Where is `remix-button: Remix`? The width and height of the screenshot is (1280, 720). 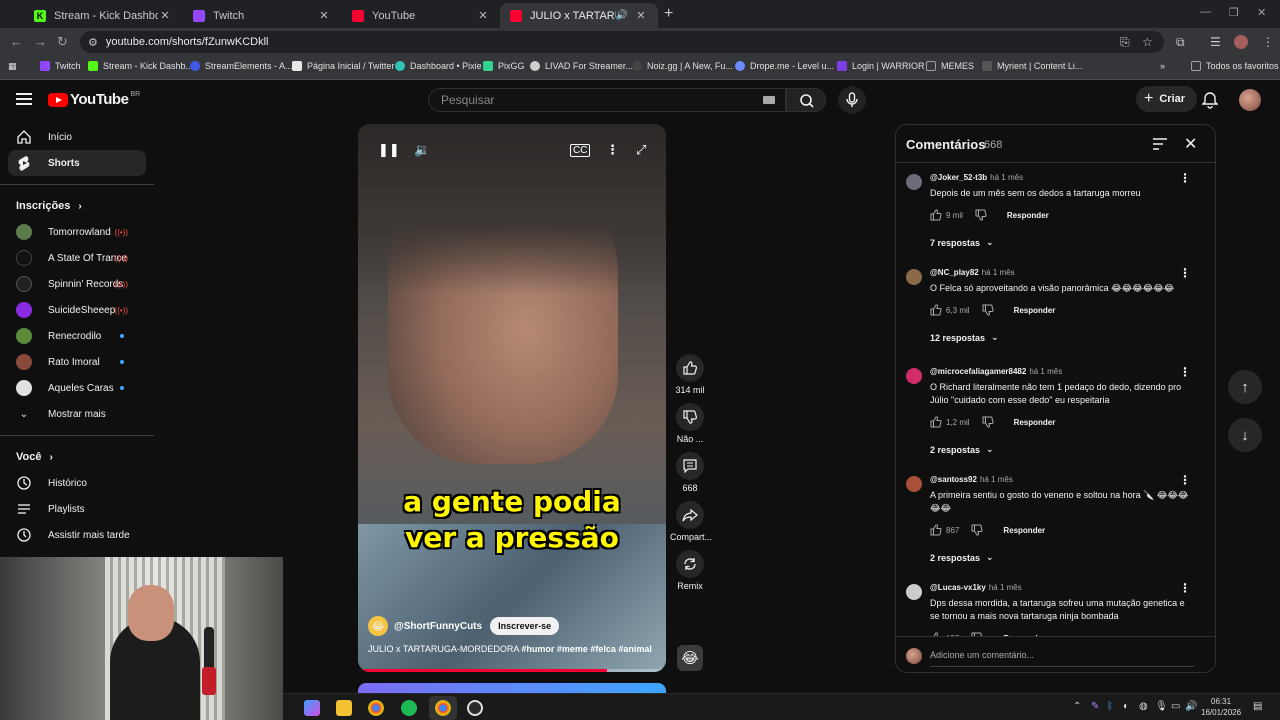 remix-button: Remix is located at coordinates (690, 570).